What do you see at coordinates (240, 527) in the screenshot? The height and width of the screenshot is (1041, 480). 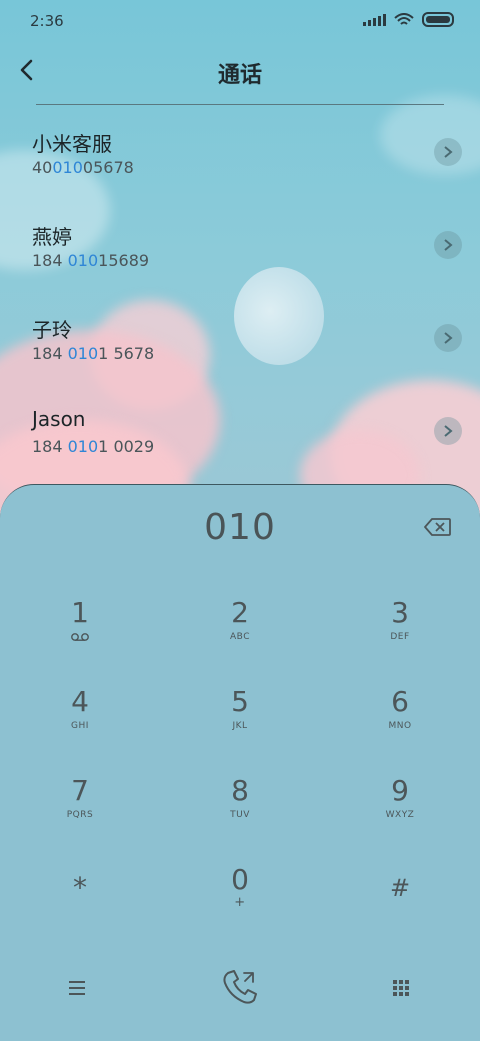 I see `dial-input: 010` at bounding box center [240, 527].